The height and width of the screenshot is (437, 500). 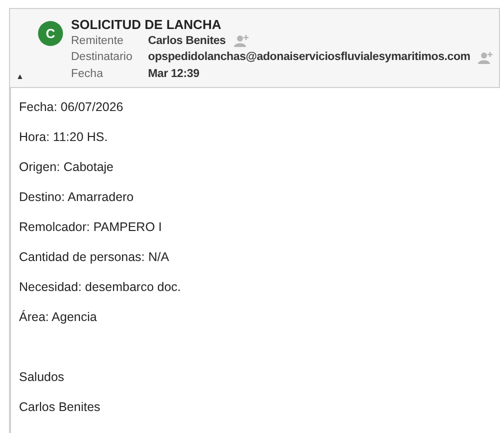 I want to click on field-value: Mar 12:39, so click(x=174, y=74).